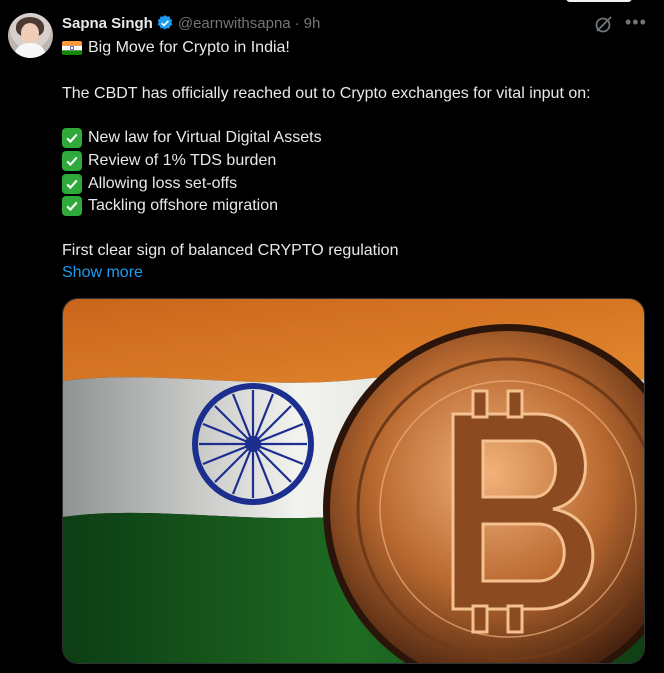 Image resolution: width=664 pixels, height=673 pixels. What do you see at coordinates (205, 137) in the screenshot?
I see `point-text: New law for Virtual Digital Assets` at bounding box center [205, 137].